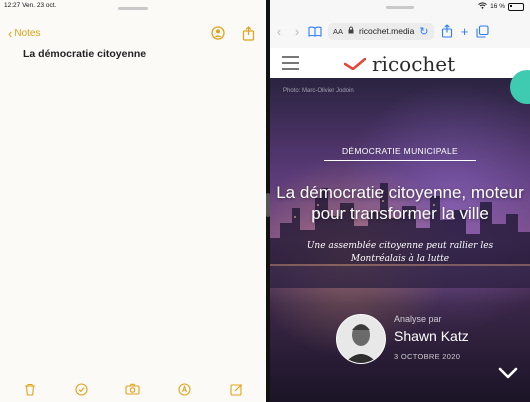 This screenshot has width=530, height=402. I want to click on new-tab-button: +, so click(465, 31).